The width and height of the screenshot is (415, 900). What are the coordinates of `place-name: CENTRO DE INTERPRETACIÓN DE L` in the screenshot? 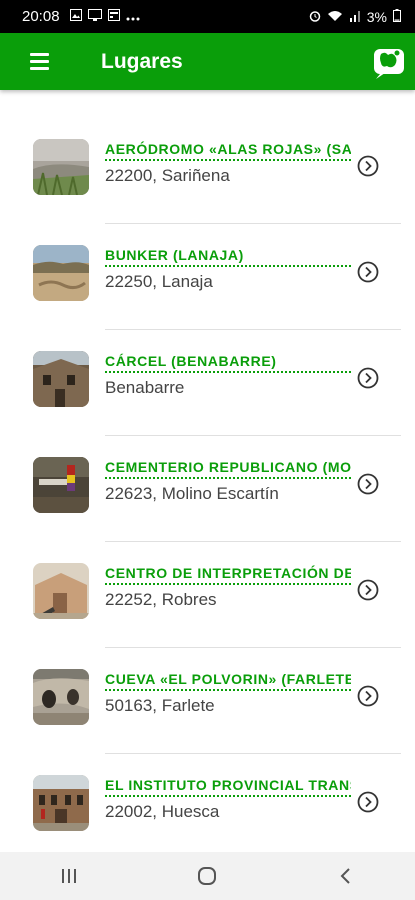 It's located at (228, 575).